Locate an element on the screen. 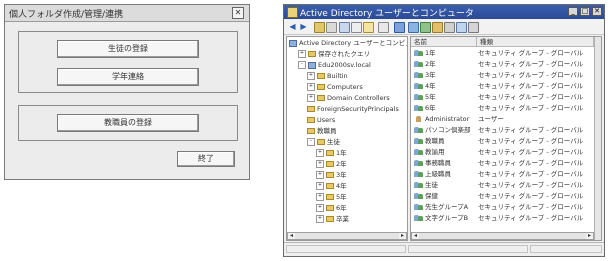 This screenshot has width=612, height=261. maximize-button: □ is located at coordinates (585, 11).